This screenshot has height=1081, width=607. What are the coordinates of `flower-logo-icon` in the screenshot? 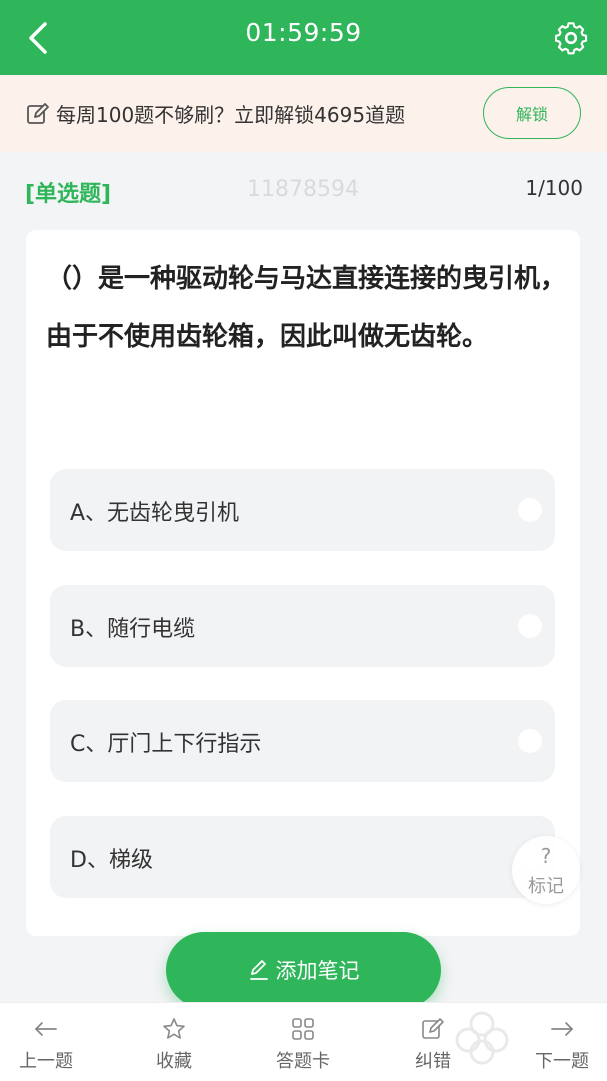 It's located at (482, 1038).